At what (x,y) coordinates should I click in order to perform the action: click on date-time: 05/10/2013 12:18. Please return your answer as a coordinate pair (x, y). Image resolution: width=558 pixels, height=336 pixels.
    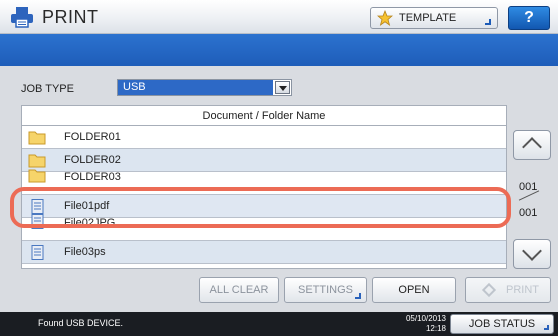
    Looking at the image, I should click on (422, 324).